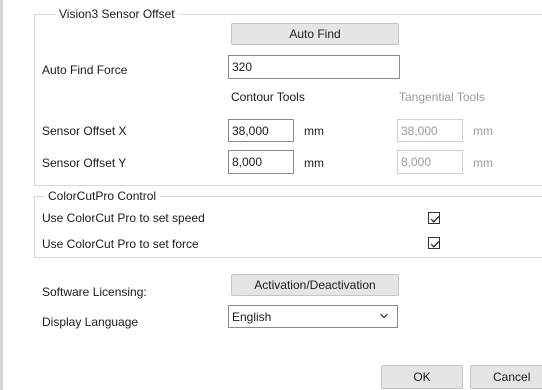 This screenshot has width=542, height=390. What do you see at coordinates (314, 131) in the screenshot?
I see `contour-offset-x-unit: mm` at bounding box center [314, 131].